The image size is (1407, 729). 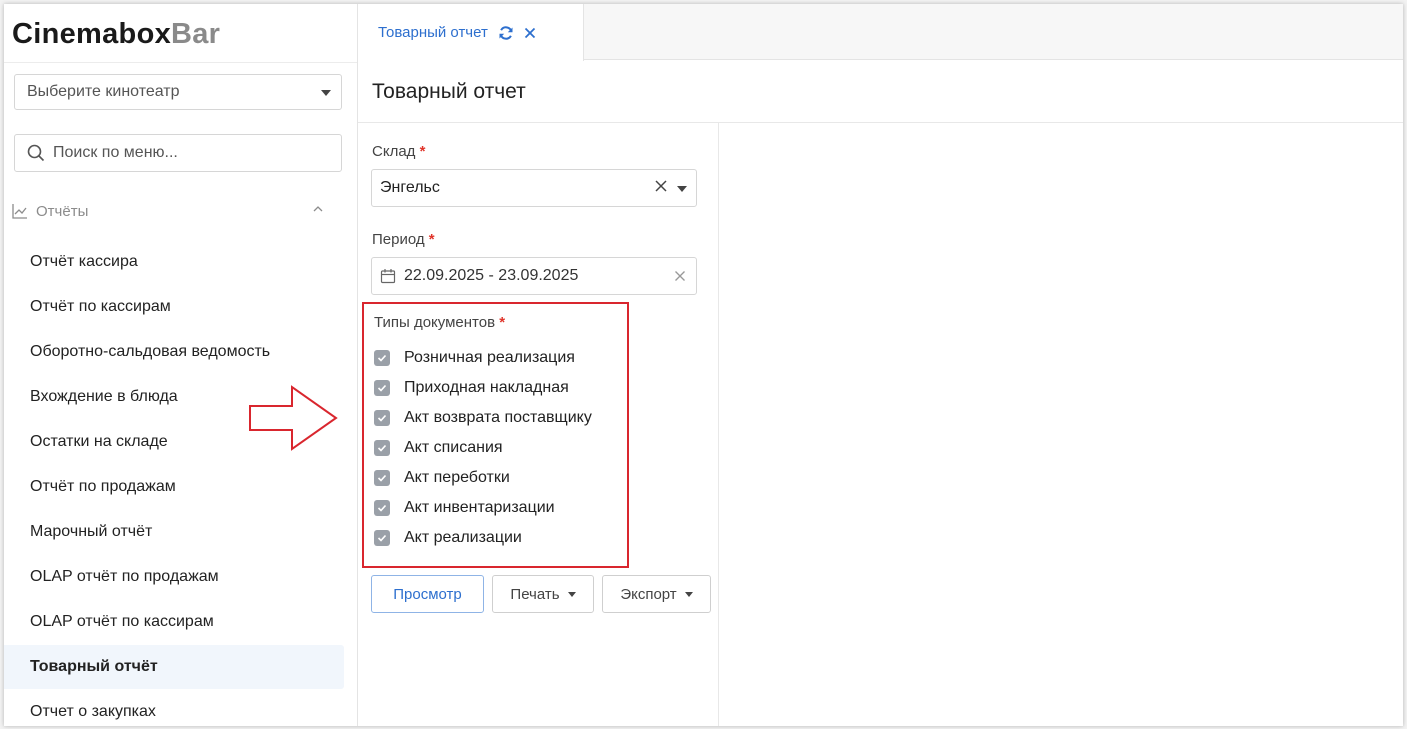 What do you see at coordinates (498, 417) in the screenshot?
I see `checkbox-label: Акт возврата поставщику` at bounding box center [498, 417].